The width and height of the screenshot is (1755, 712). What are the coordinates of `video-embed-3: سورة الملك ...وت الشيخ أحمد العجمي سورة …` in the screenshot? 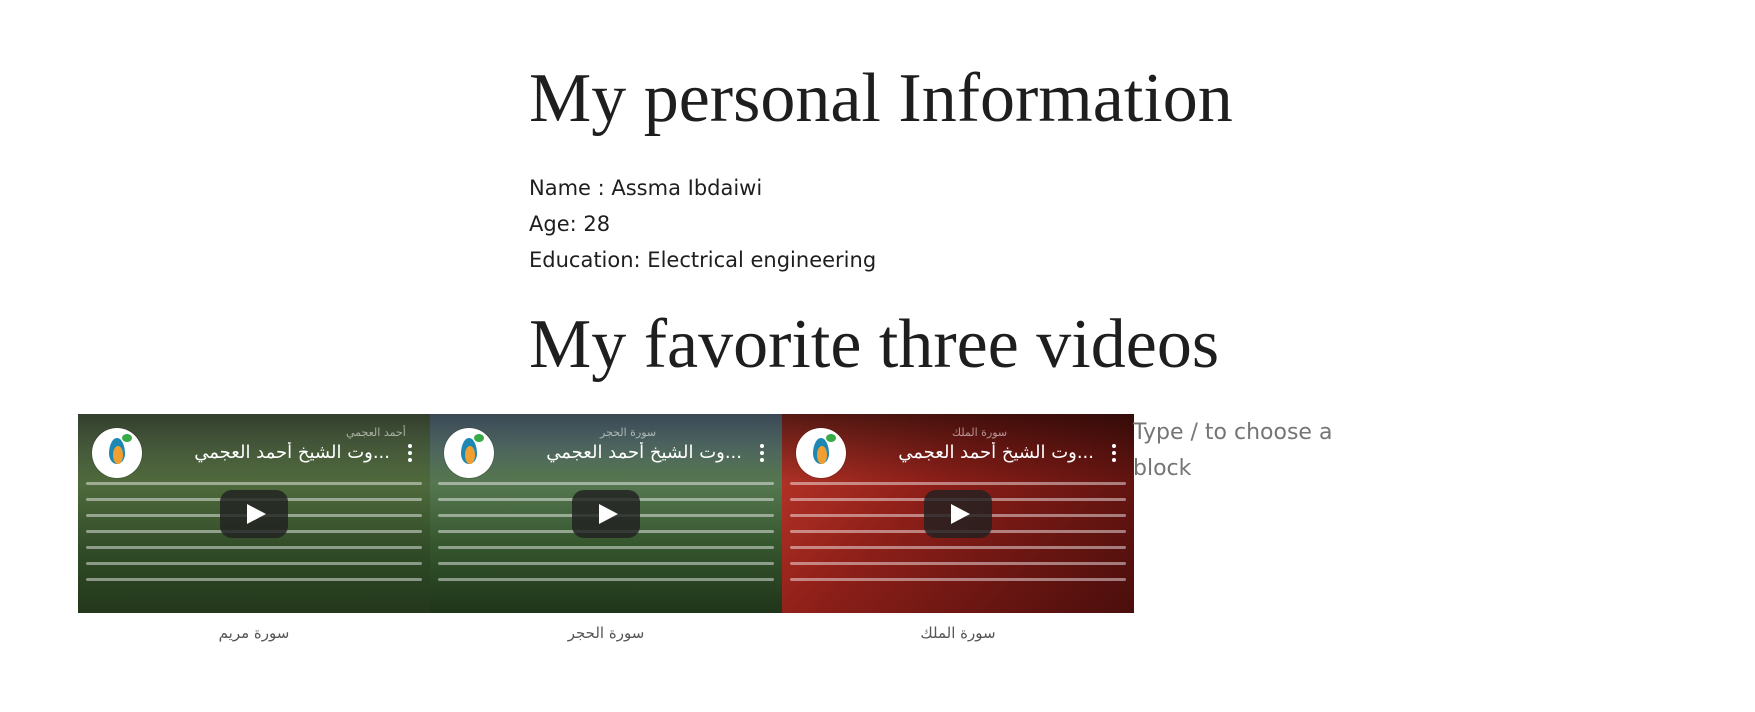 It's located at (958, 533).